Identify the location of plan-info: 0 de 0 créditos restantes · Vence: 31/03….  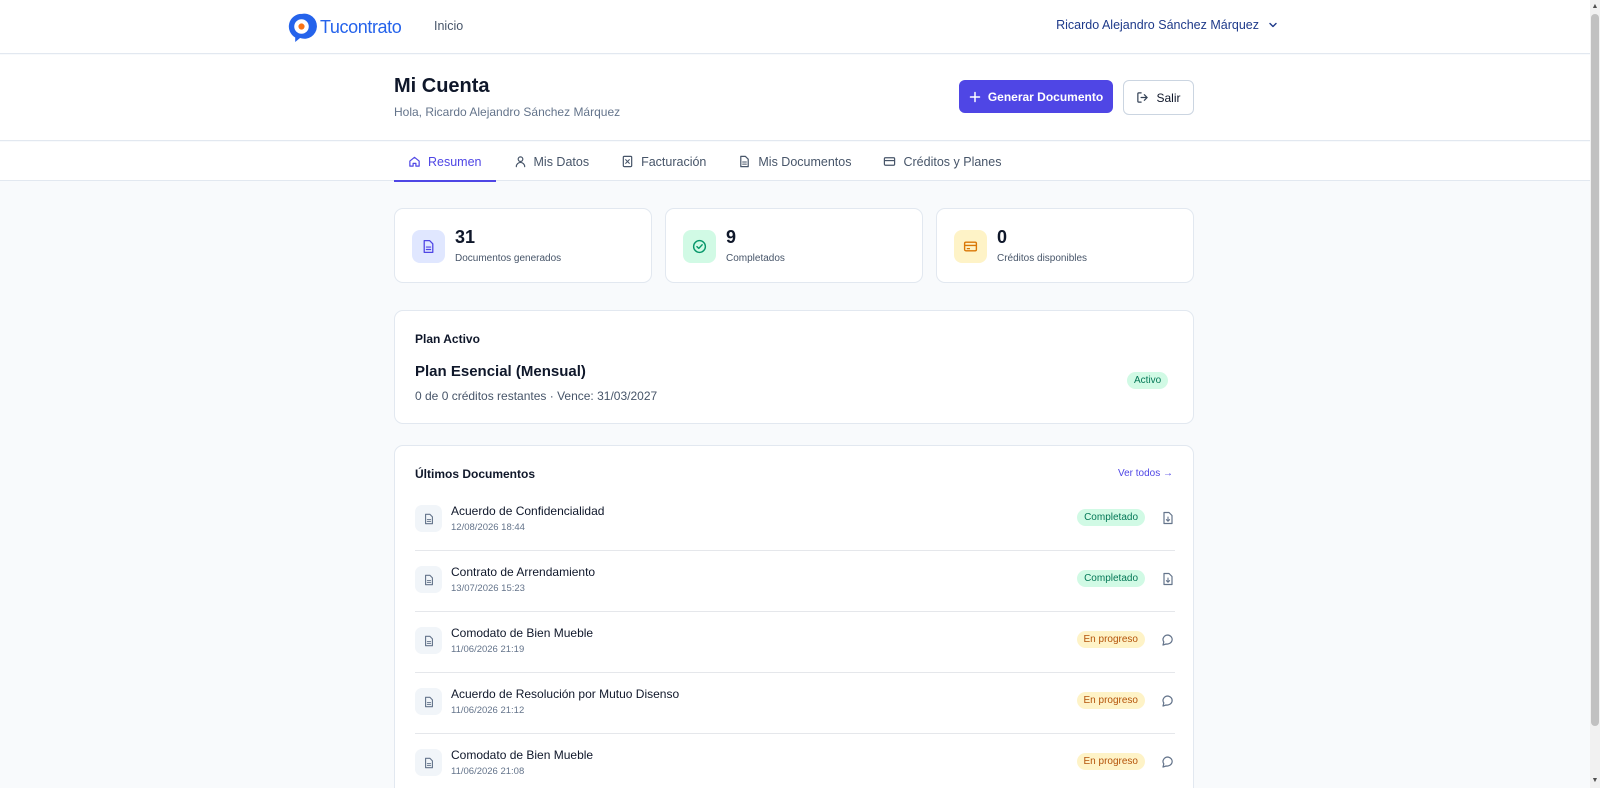
(536, 396).